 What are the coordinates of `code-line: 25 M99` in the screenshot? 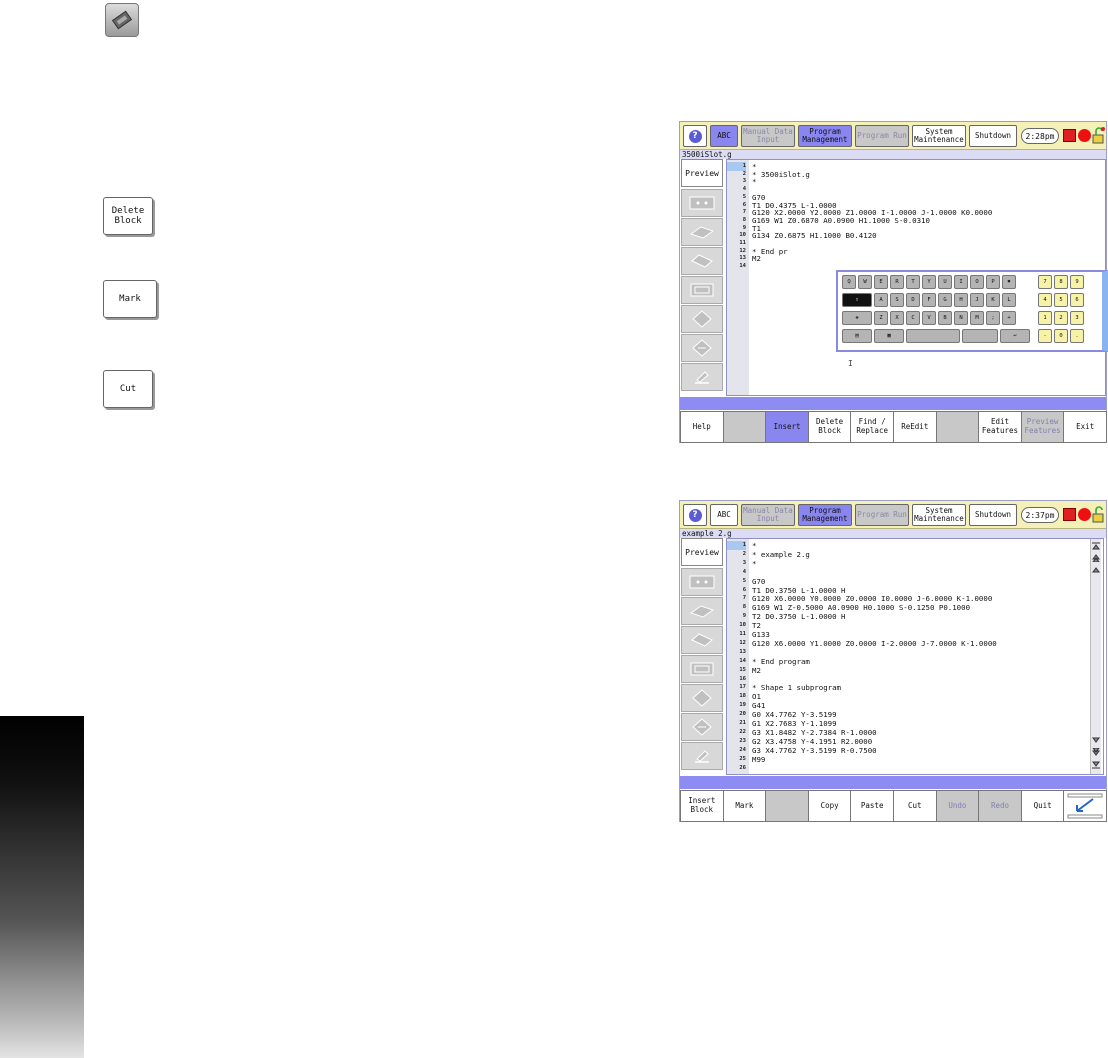 It's located at (897, 759).